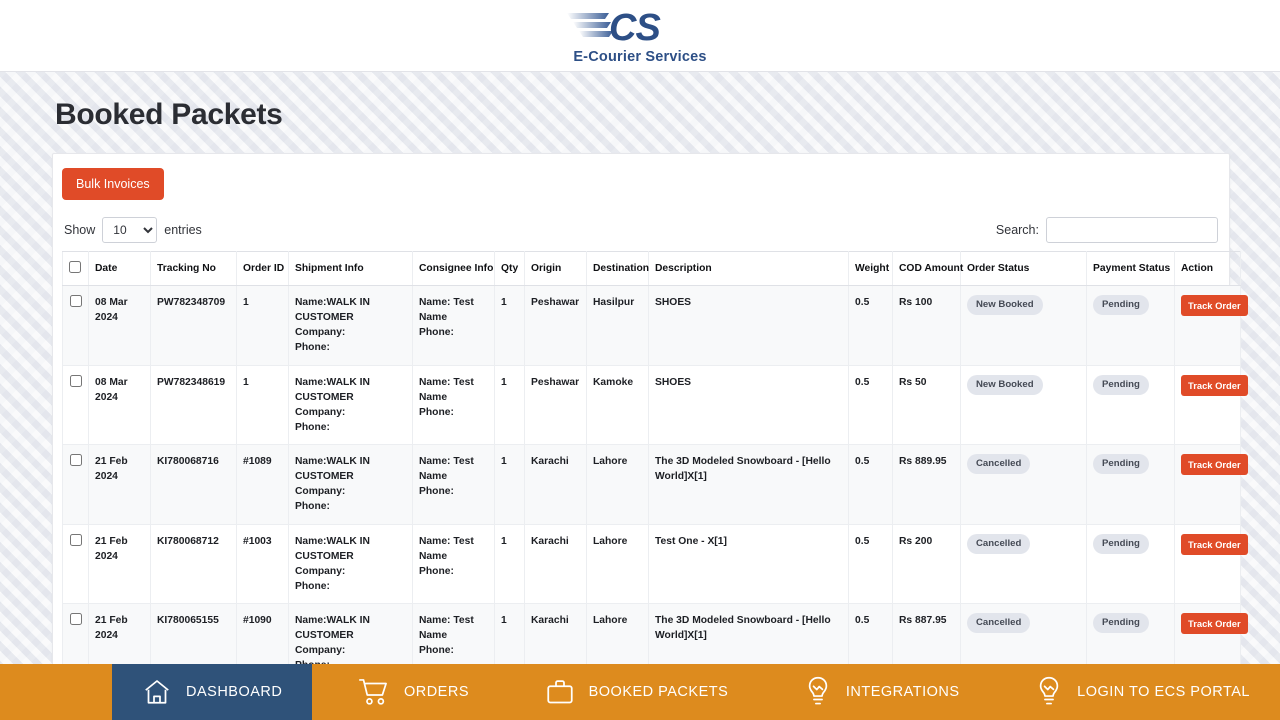  What do you see at coordinates (927, 268) in the screenshot?
I see `col-cod-amount: COD Amount` at bounding box center [927, 268].